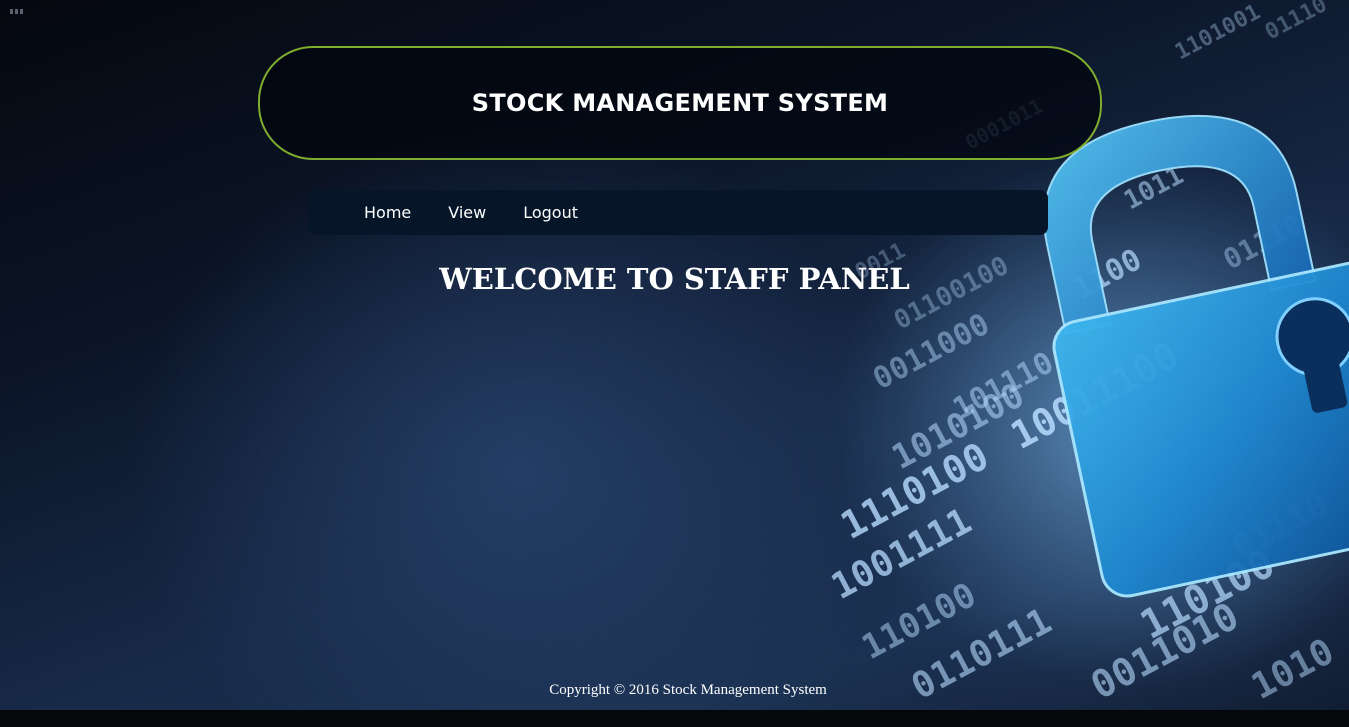 The height and width of the screenshot is (727, 1349). I want to click on binary-digit-text: 10011100, so click(1095, 395).